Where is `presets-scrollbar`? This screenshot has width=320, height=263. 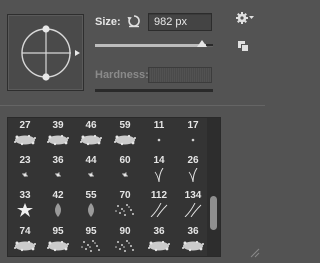
presets-scrollbar is located at coordinates (213, 187).